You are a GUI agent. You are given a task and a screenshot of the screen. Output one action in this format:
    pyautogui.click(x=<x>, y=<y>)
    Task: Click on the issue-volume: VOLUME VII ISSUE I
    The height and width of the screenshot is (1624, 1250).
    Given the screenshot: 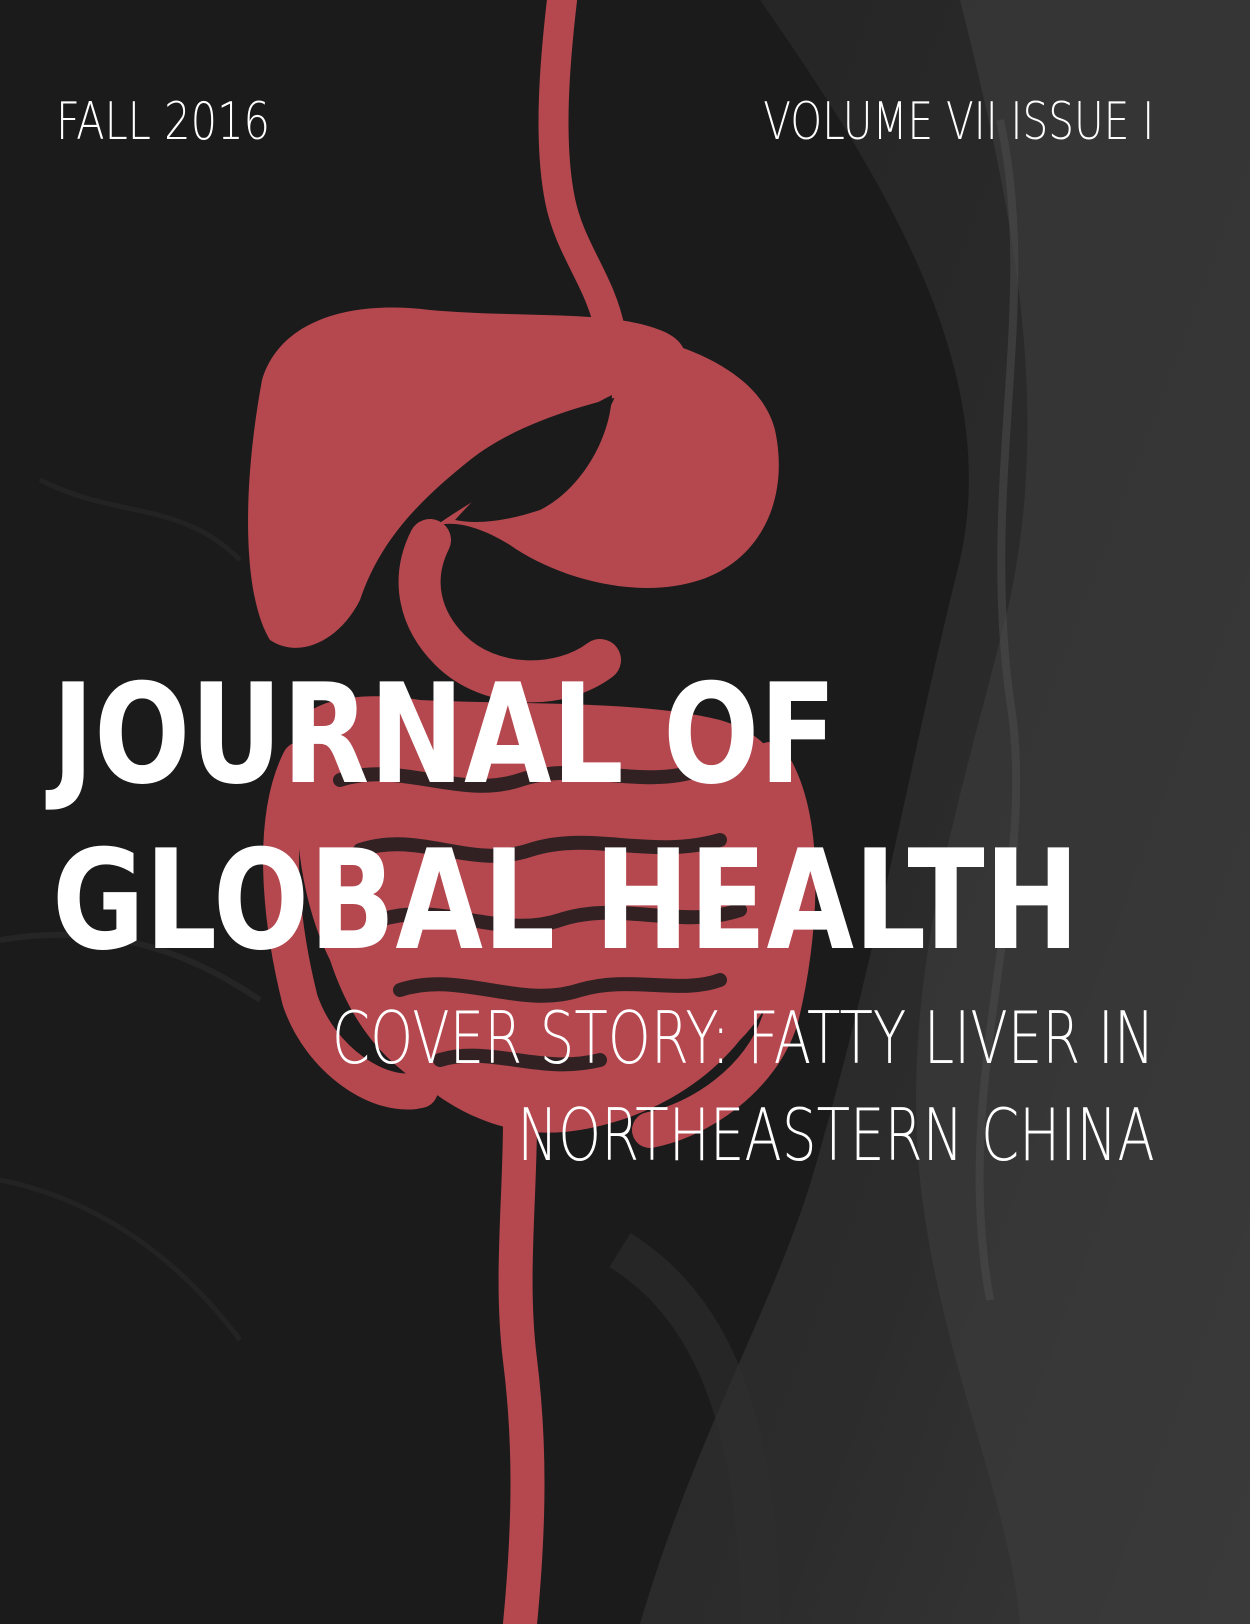 What is the action you would take?
    pyautogui.click(x=958, y=122)
    